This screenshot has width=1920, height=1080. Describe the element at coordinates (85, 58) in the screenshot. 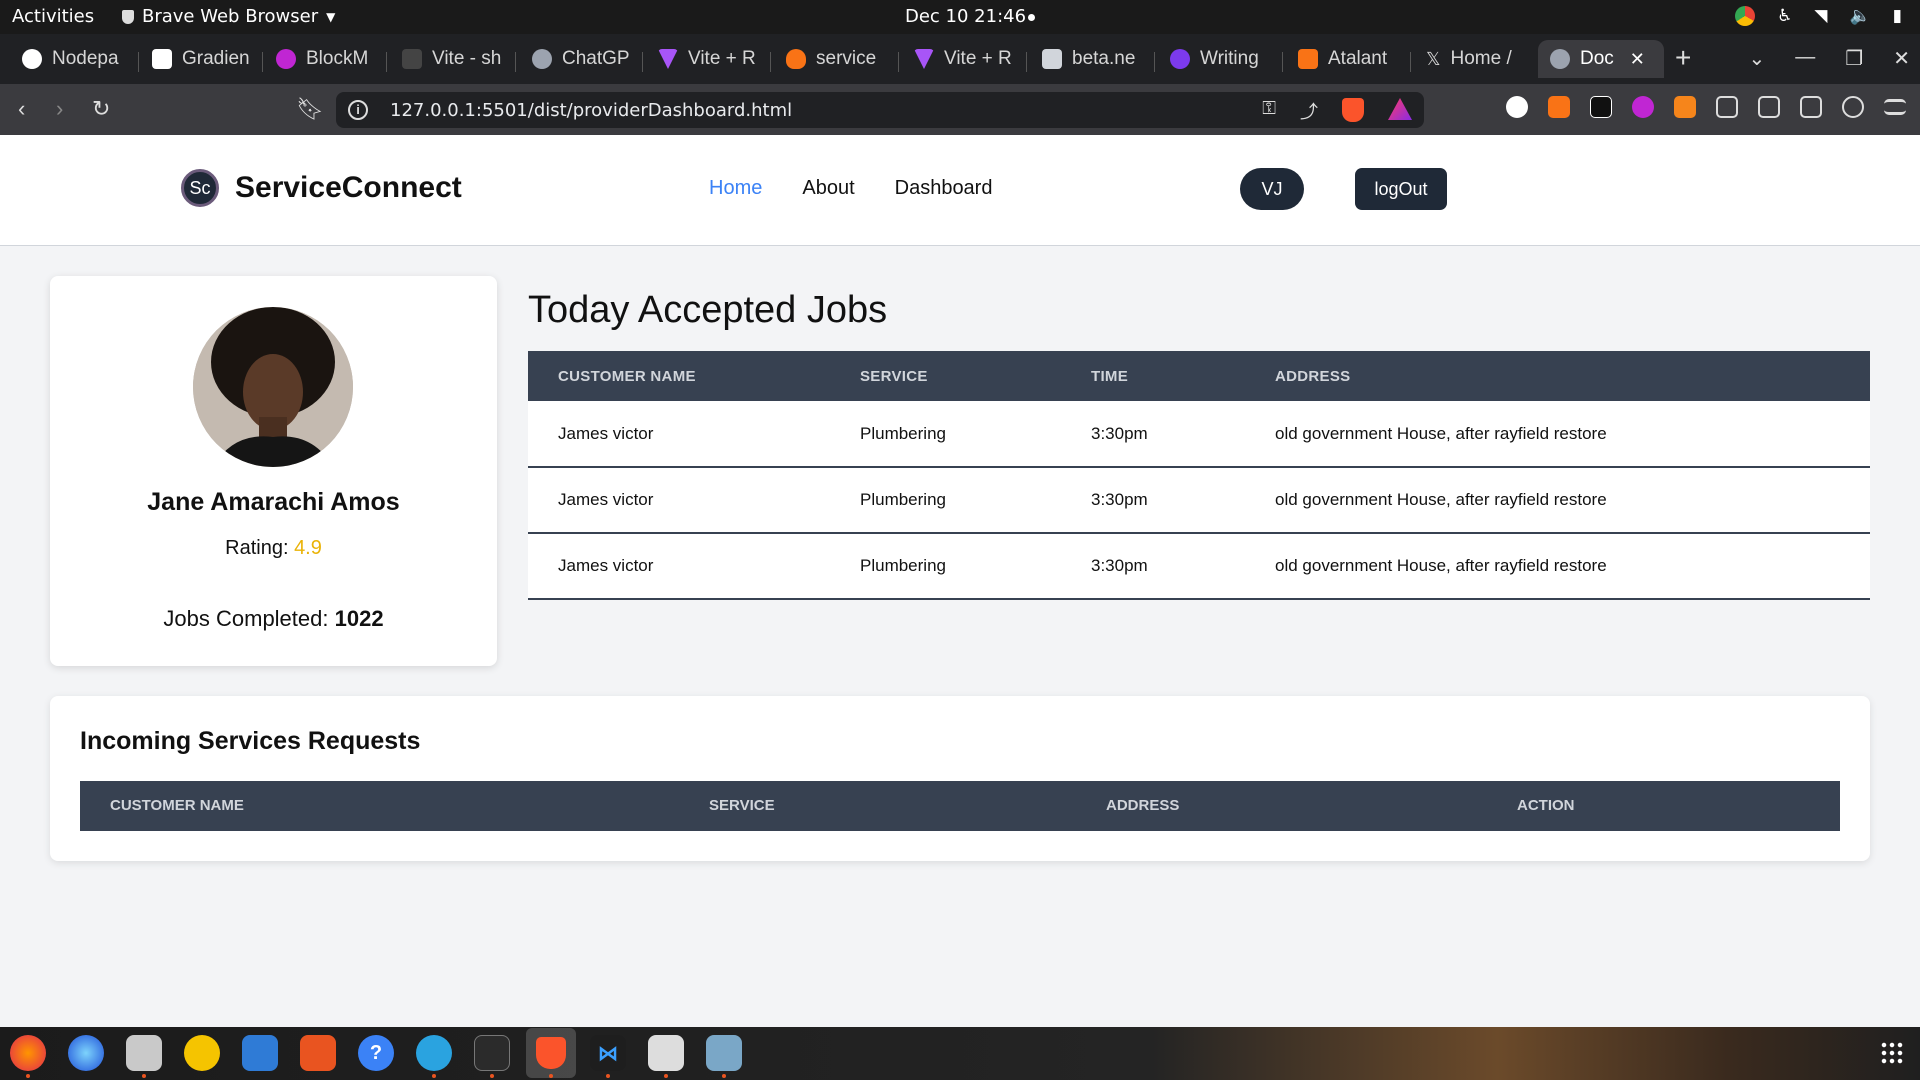

I see `tab-label: Nodepa` at that location.